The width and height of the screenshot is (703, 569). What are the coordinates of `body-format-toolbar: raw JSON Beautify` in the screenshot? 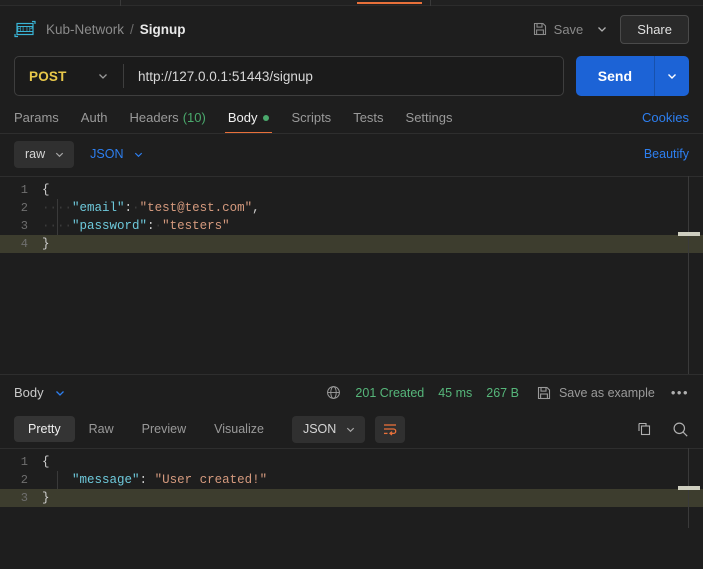 It's located at (351, 154).